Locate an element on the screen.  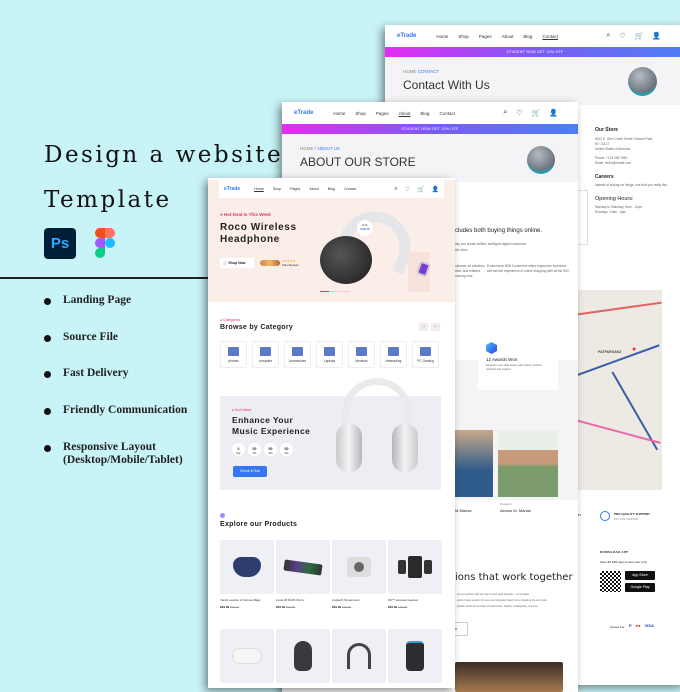
app-store-button: App Store is located at coordinates (640, 575).